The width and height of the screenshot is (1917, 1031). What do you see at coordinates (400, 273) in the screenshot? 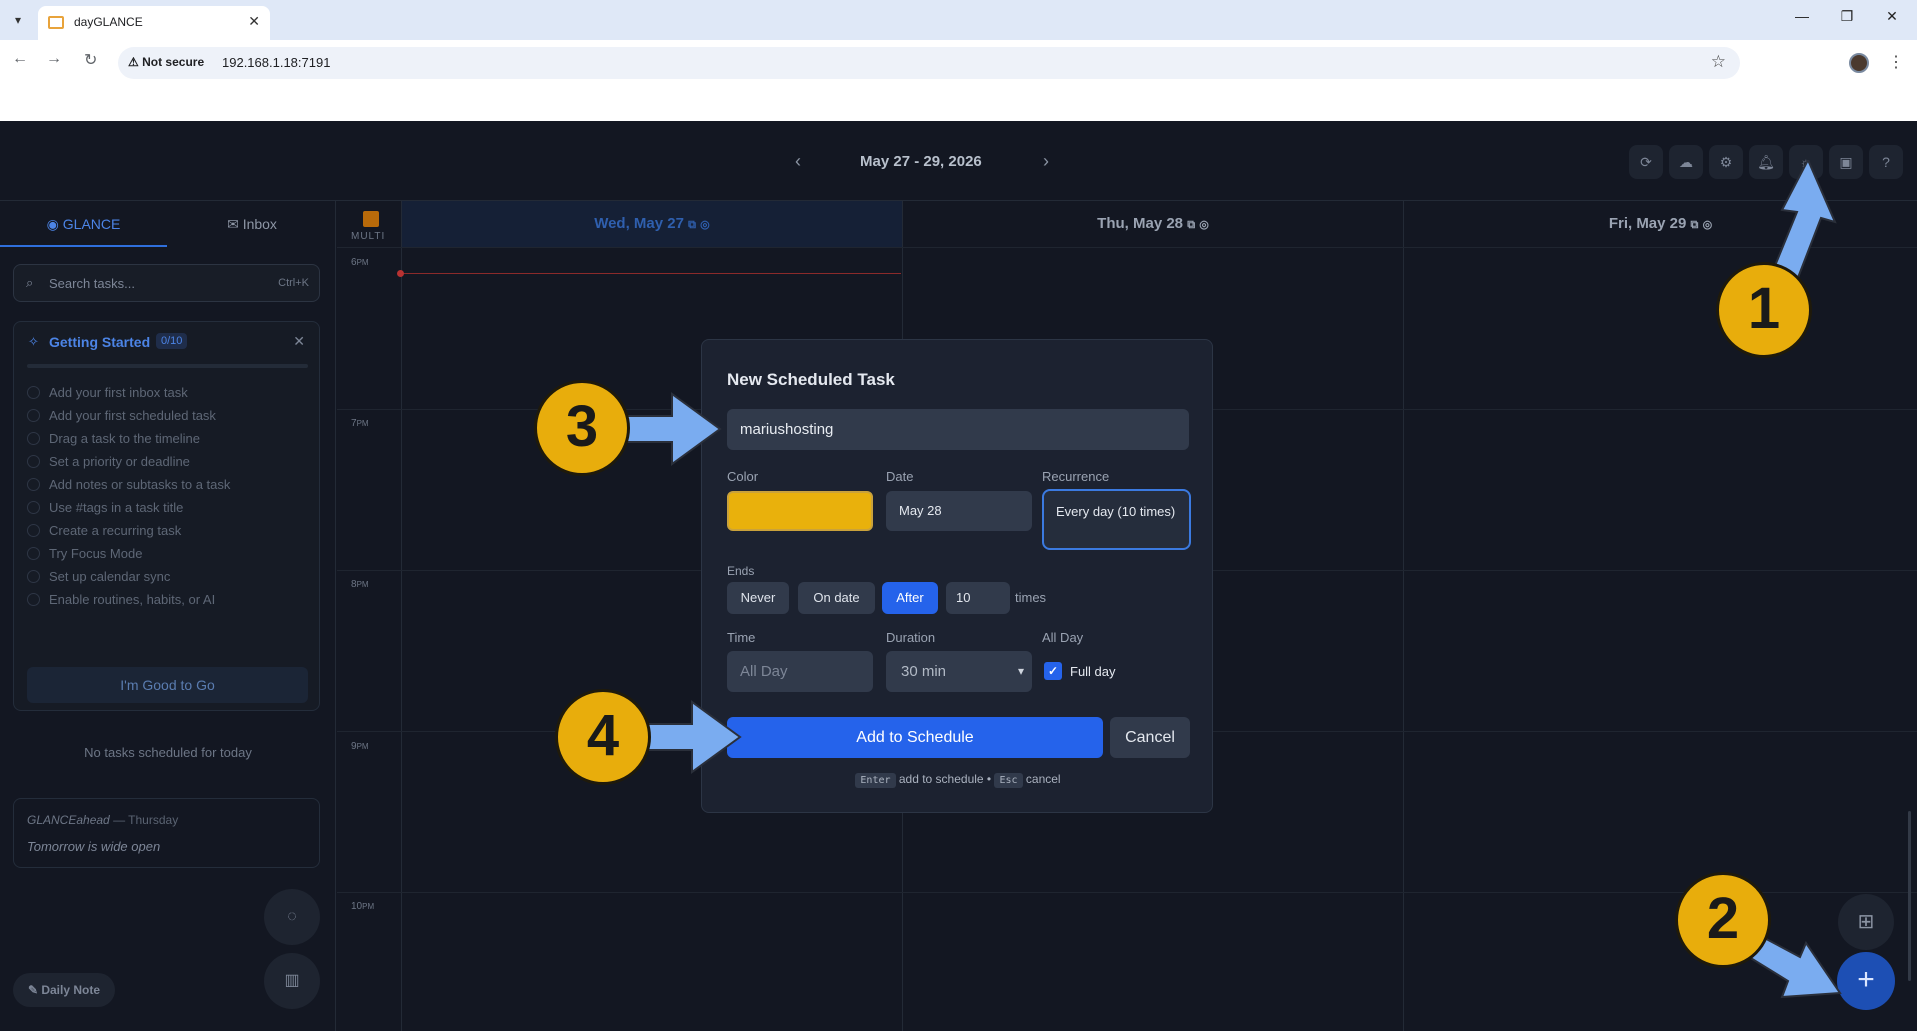
I see `current-time-dot` at bounding box center [400, 273].